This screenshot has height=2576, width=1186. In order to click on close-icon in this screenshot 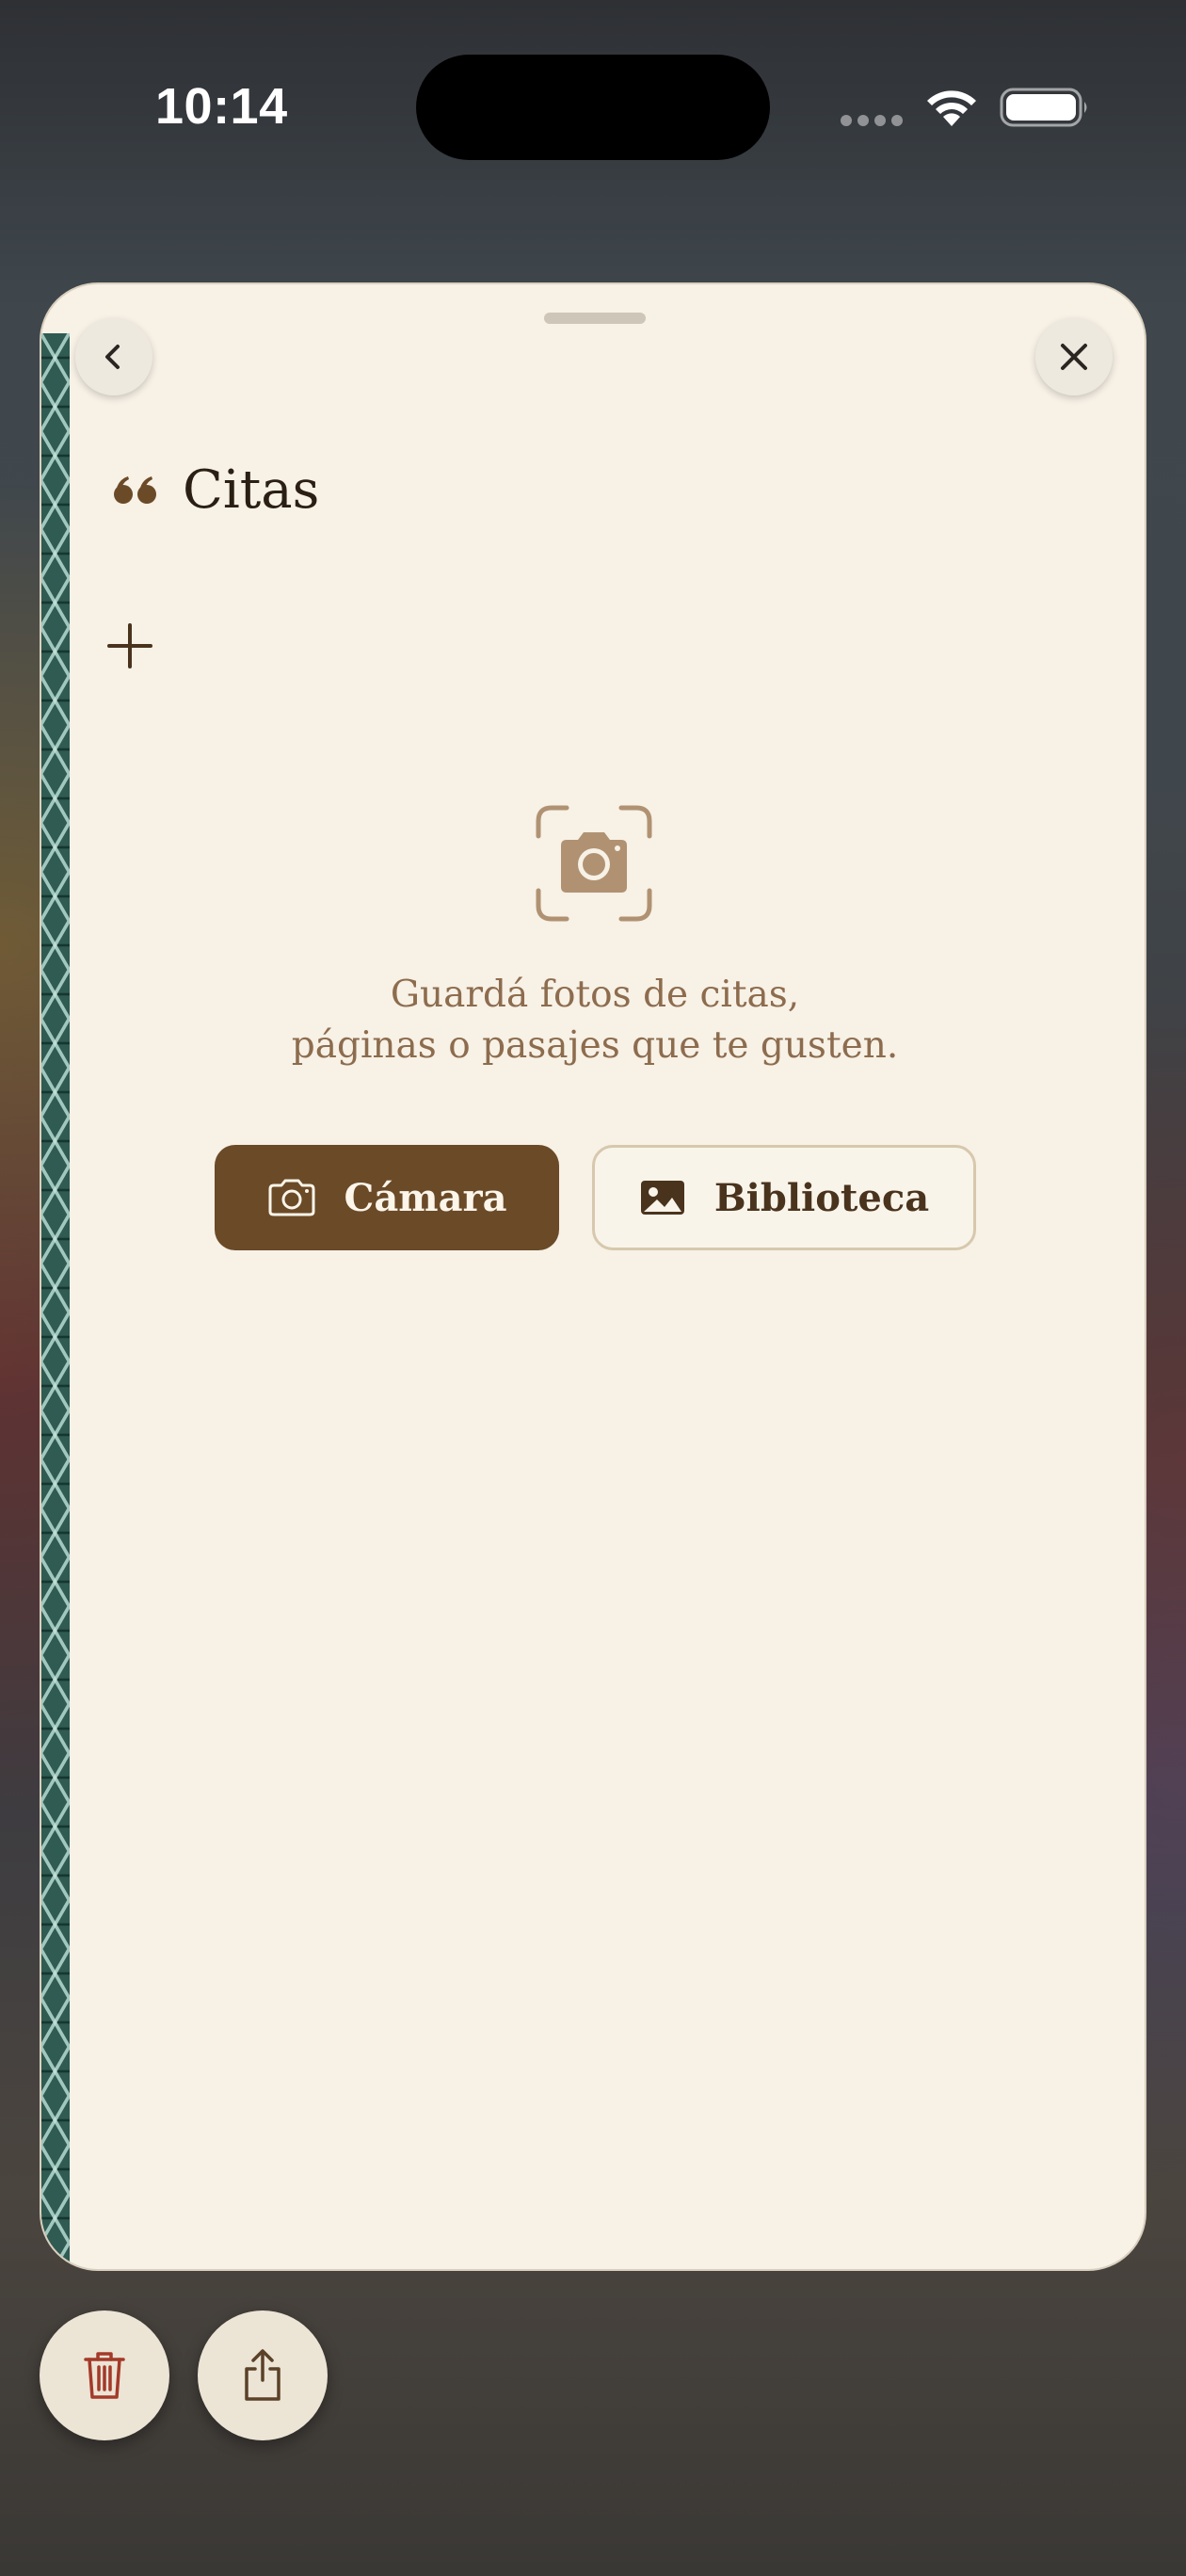, I will do `click(1074, 357)`.